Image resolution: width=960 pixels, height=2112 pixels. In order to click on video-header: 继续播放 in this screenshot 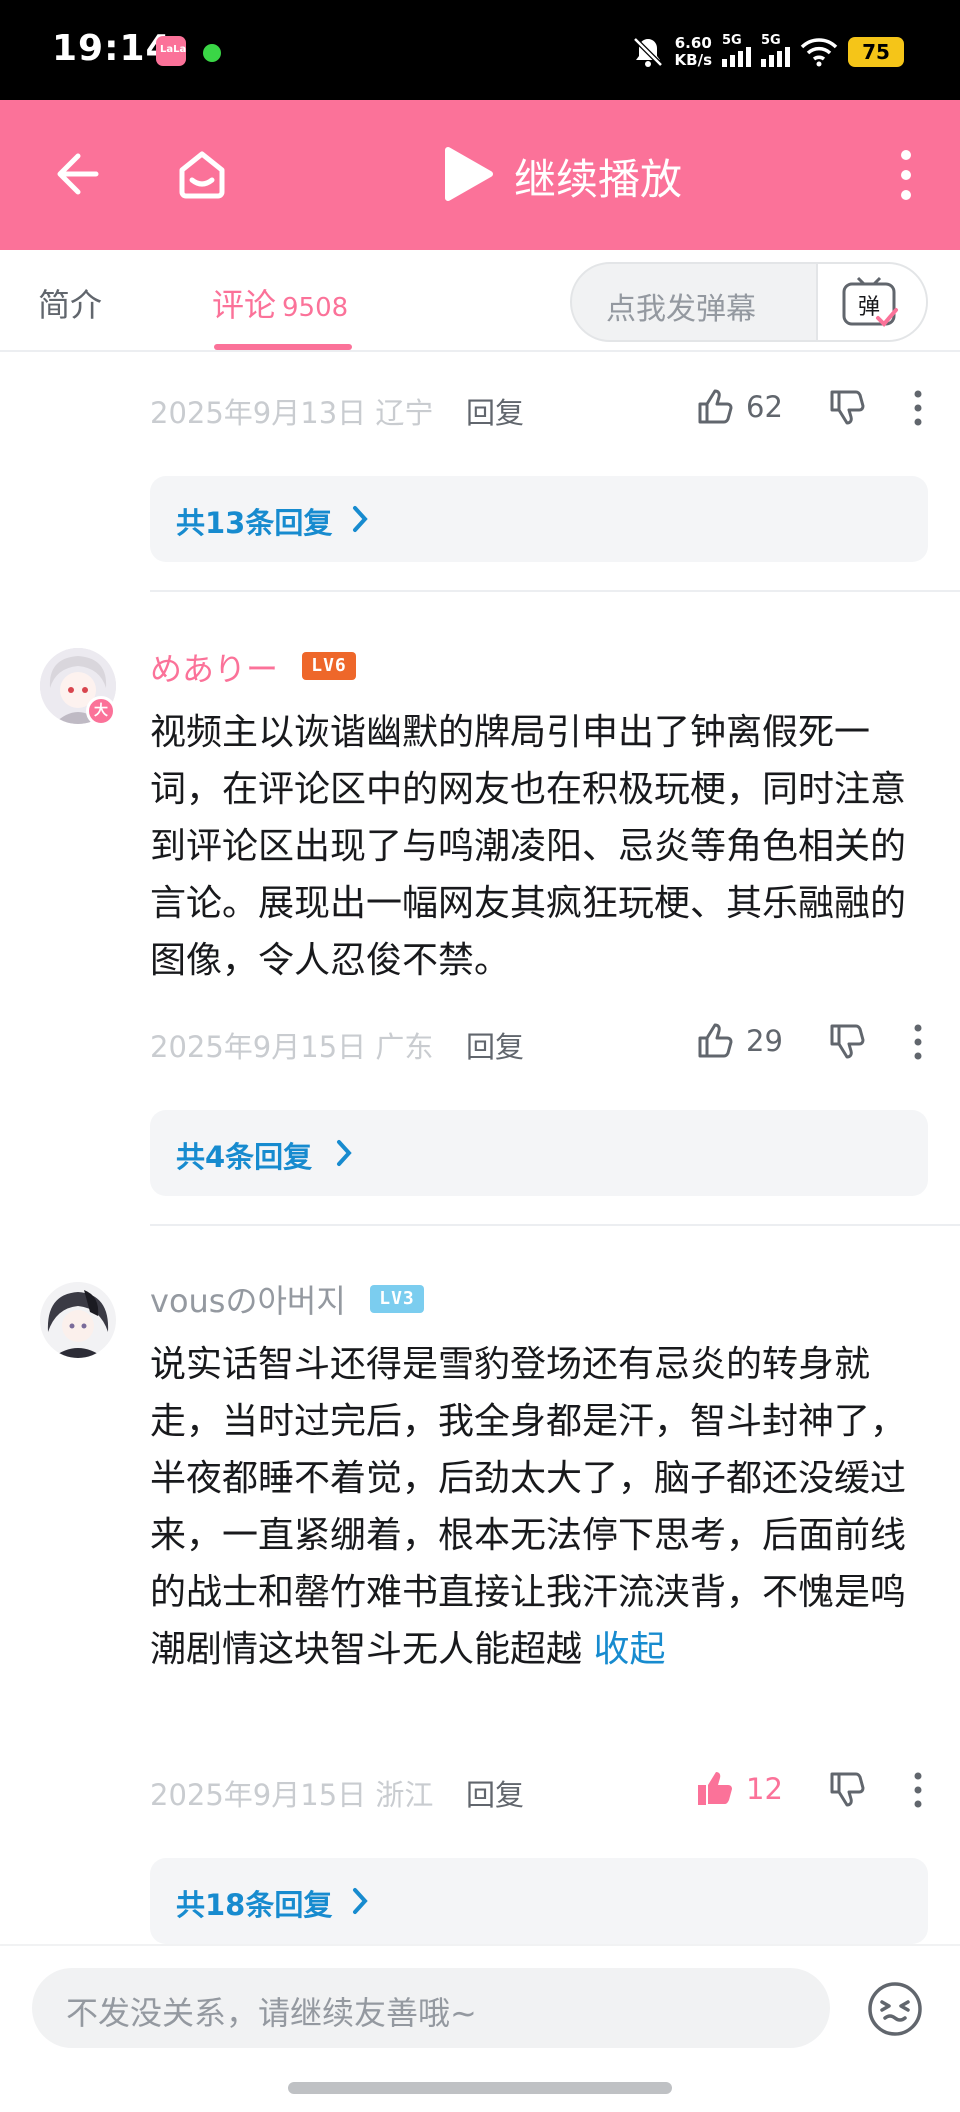, I will do `click(480, 175)`.